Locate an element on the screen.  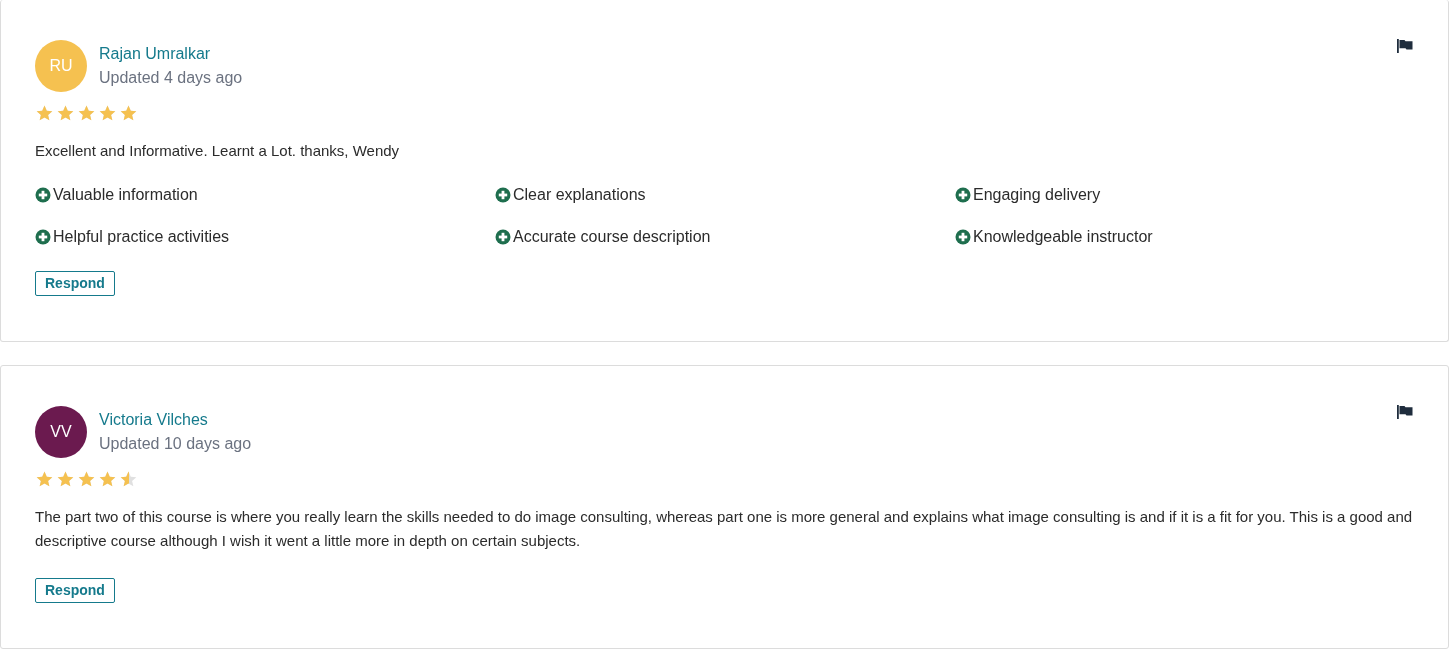
highlight-label: Knowledgeable instructor is located at coordinates (1063, 237).